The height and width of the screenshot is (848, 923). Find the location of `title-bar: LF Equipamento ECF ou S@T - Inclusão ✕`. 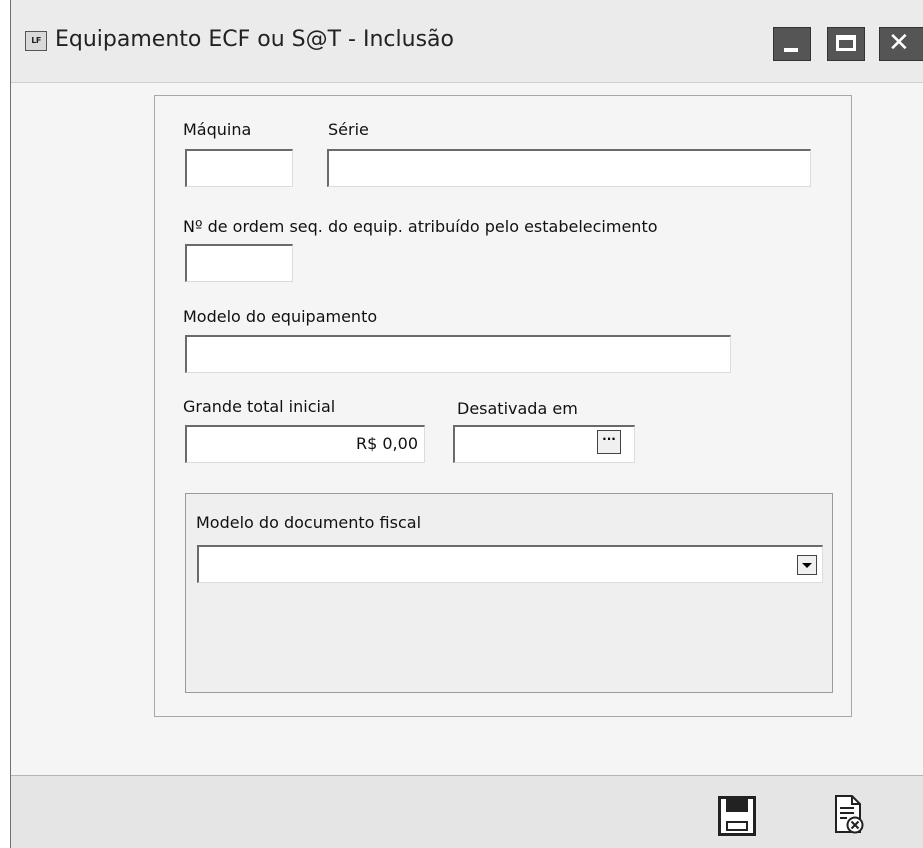

title-bar: LF Equipamento ECF ou S@T - Inclusão ✕ is located at coordinates (467, 41).